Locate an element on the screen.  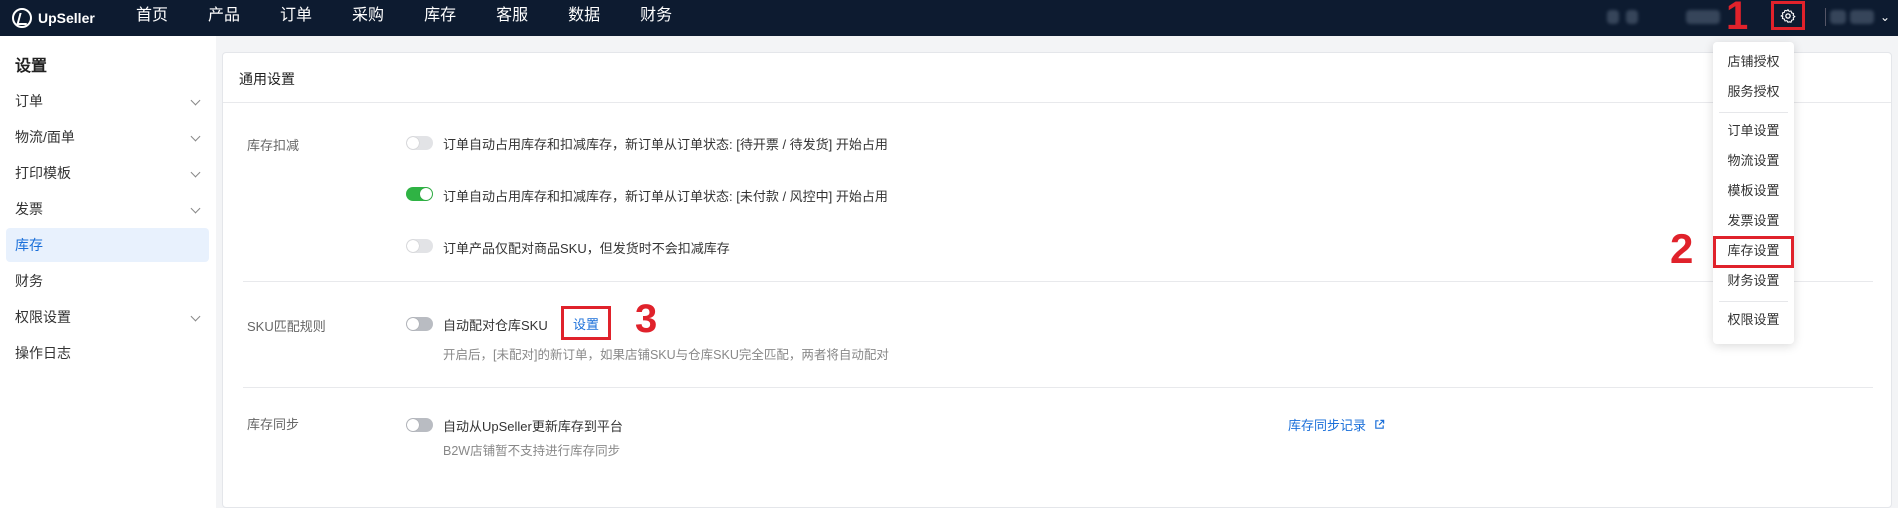
sidebar-item-label: 打印模板 is located at coordinates (43, 173).